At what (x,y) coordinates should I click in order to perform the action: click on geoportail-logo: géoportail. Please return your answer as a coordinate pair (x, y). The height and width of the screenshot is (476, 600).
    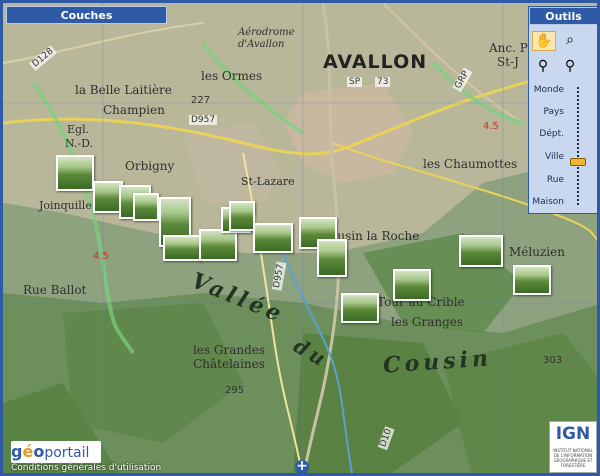
    Looking at the image, I should click on (56, 452).